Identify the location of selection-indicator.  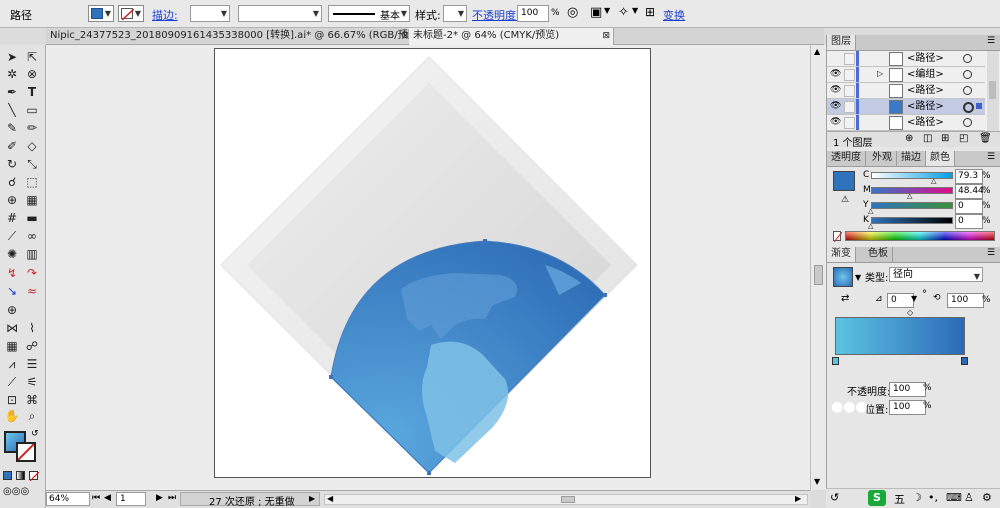
(979, 106).